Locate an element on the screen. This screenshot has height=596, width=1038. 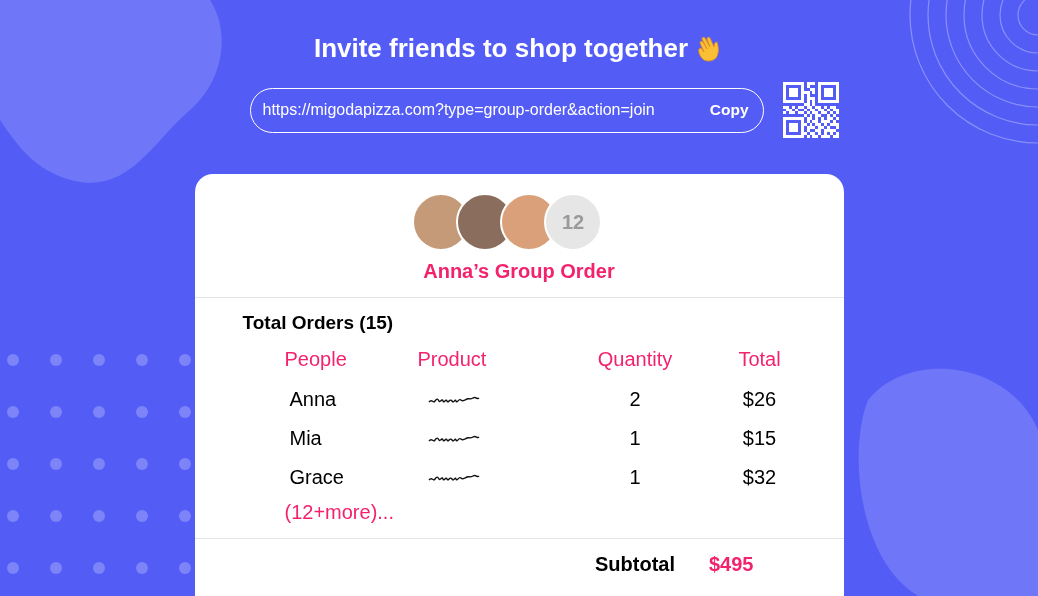
person-name: Anna is located at coordinates (313, 399).